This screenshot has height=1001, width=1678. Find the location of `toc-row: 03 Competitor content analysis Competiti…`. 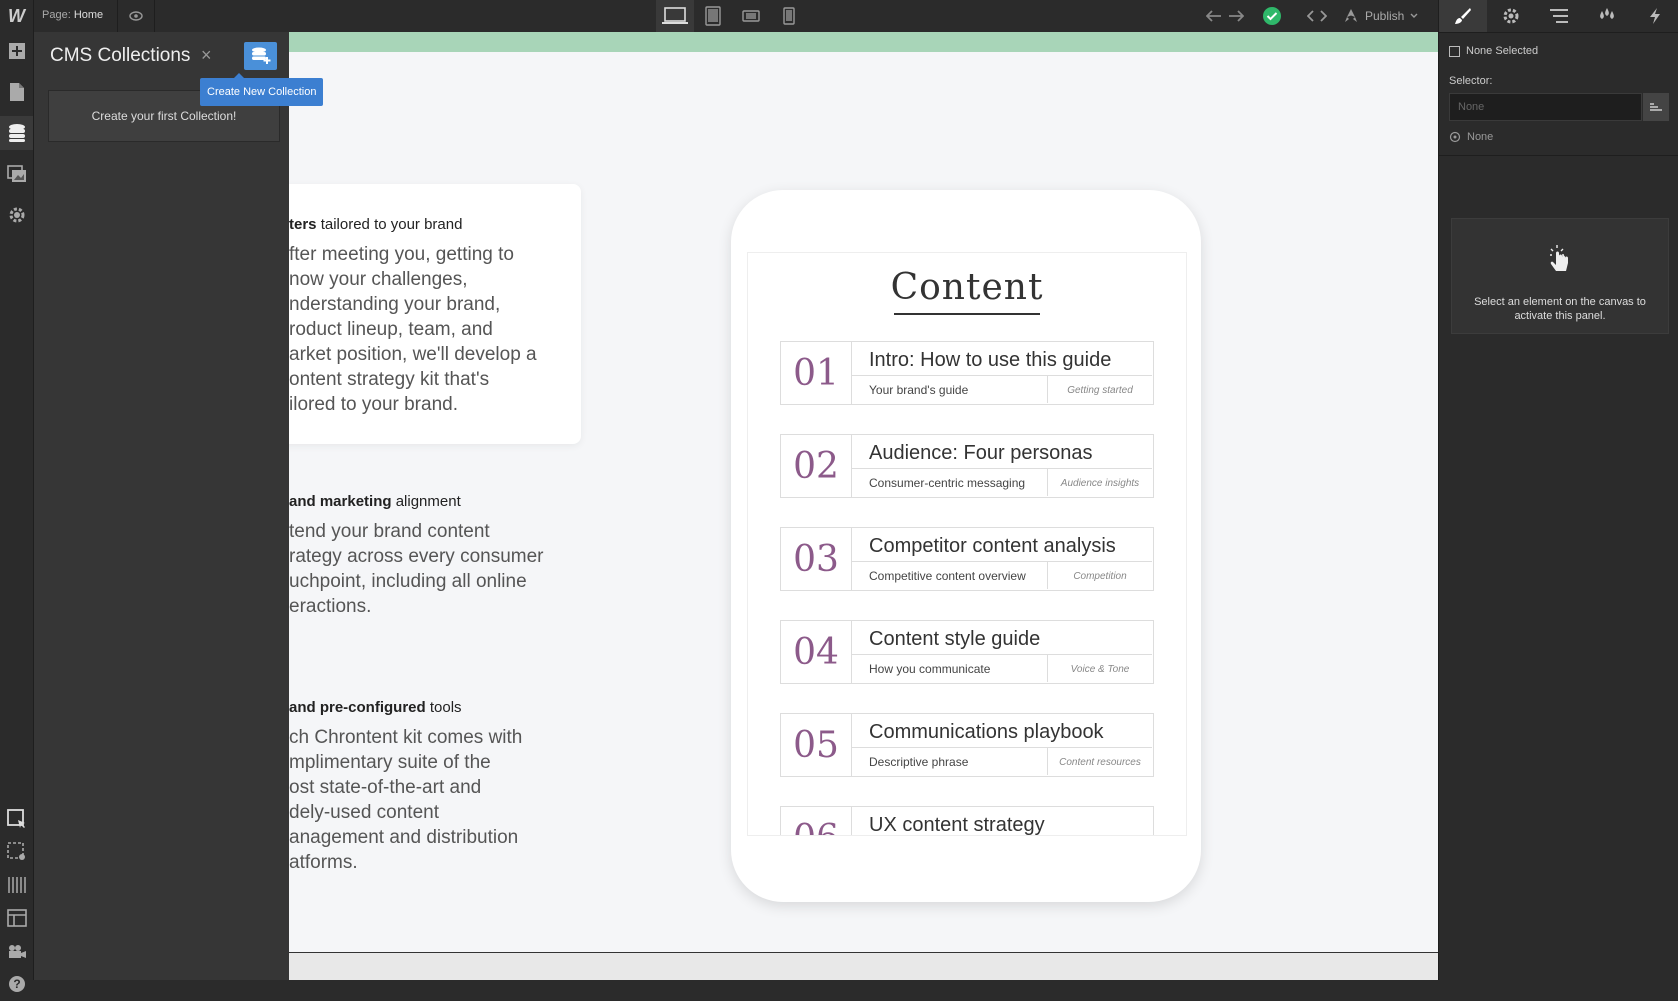

toc-row: 03 Competitor content analysis Competiti… is located at coordinates (967, 559).